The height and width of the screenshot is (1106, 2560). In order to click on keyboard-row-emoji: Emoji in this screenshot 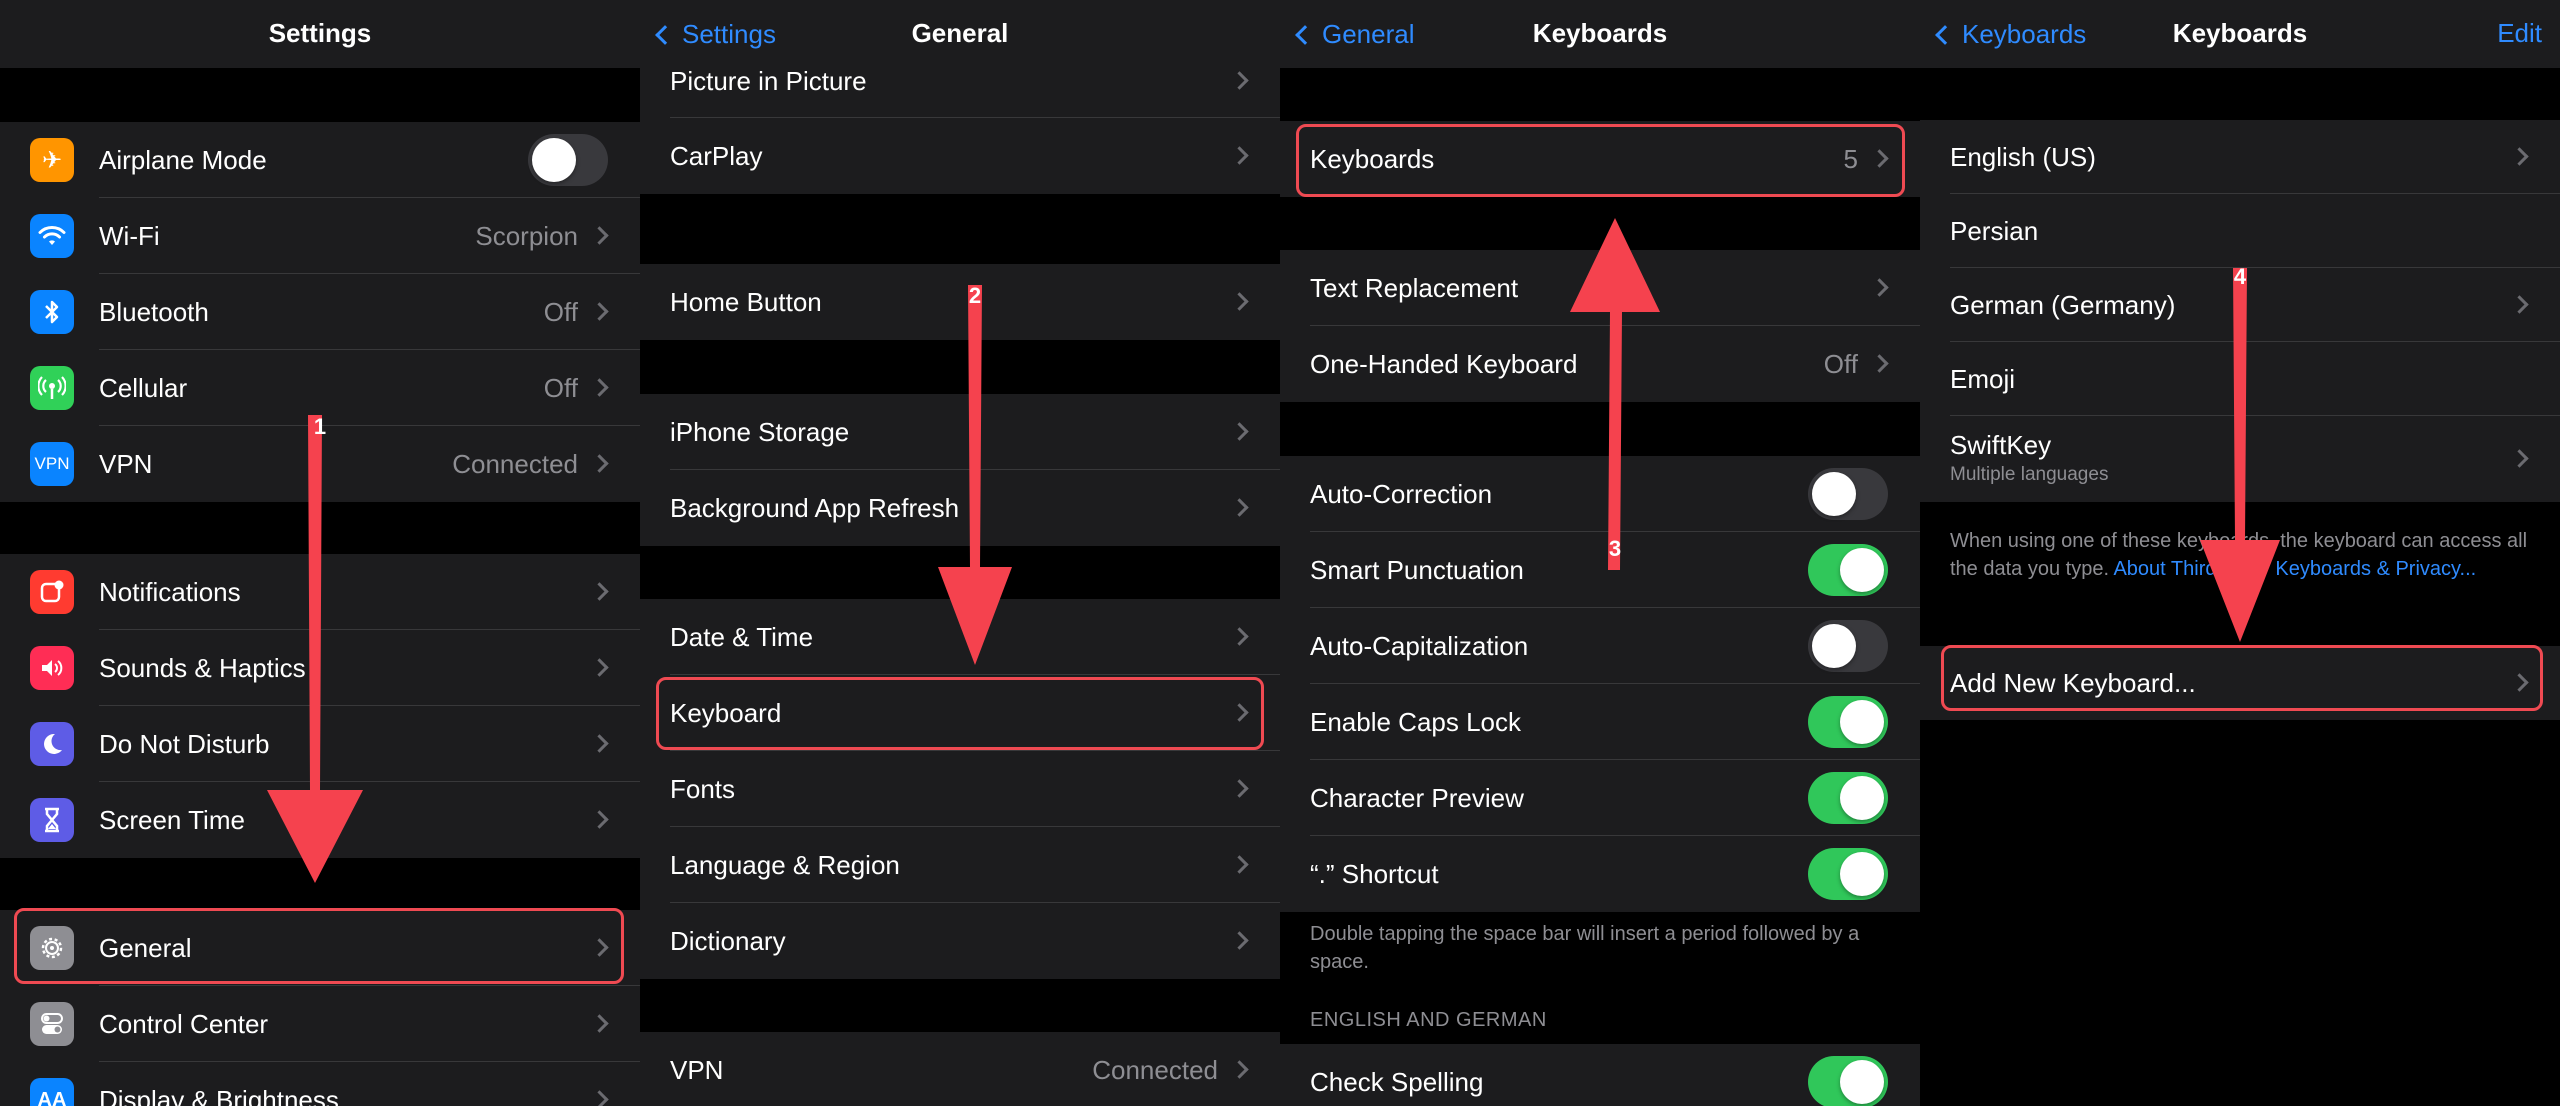, I will do `click(2240, 379)`.